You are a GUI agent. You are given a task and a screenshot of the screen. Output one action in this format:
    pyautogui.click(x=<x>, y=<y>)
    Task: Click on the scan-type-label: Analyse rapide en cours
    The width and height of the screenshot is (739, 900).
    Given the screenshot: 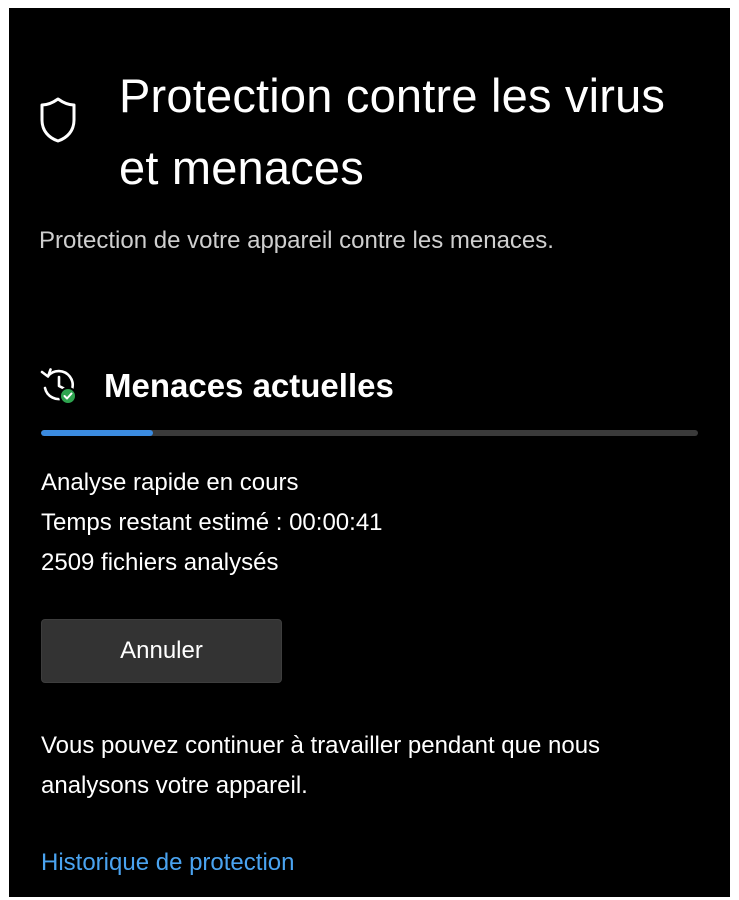 What is the action you would take?
    pyautogui.click(x=170, y=482)
    